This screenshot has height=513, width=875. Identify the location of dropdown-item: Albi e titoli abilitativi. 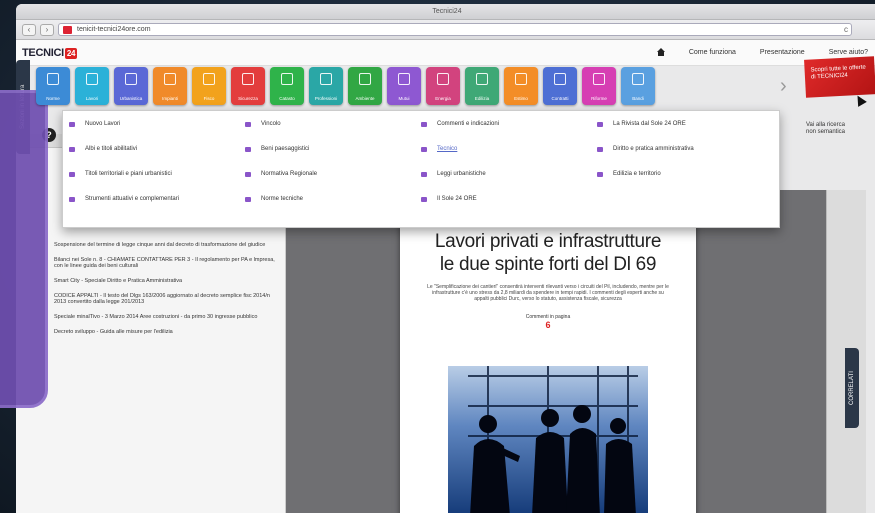
(157, 149).